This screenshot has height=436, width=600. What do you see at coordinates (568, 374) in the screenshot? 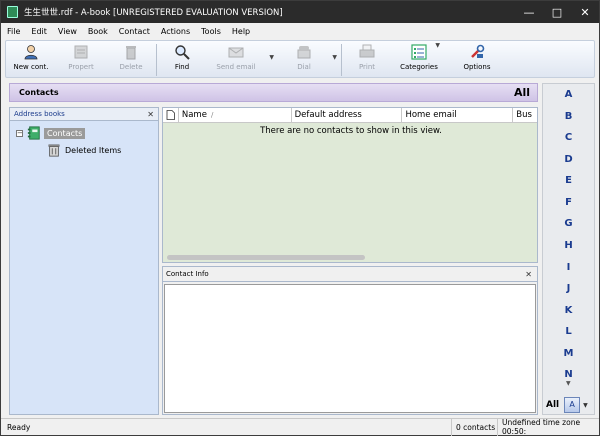
I see `letter-n: N` at bounding box center [568, 374].